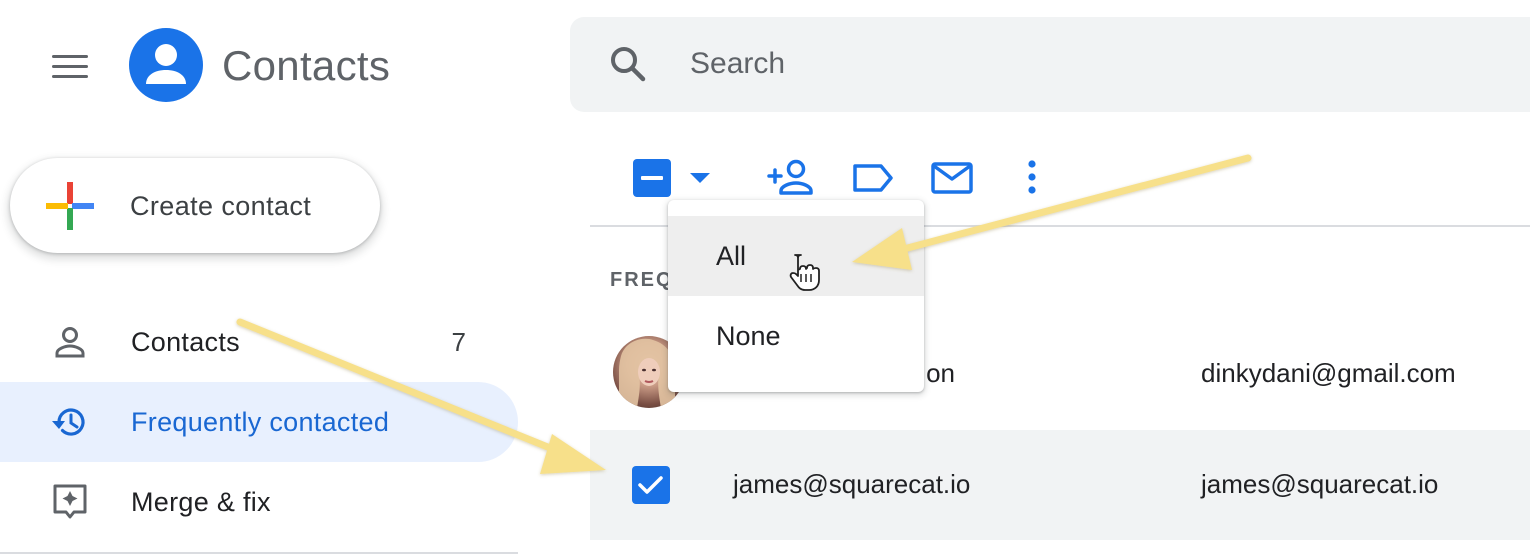 This screenshot has height=560, width=1530. What do you see at coordinates (1040, 64) in the screenshot?
I see `search-input` at bounding box center [1040, 64].